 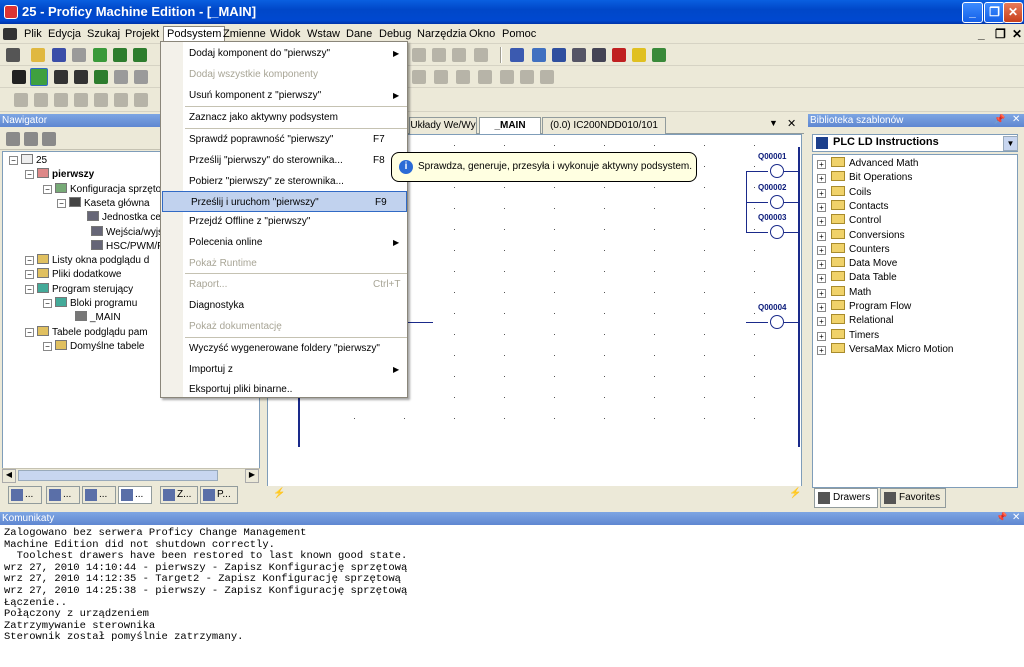 What do you see at coordinates (101, 100) in the screenshot?
I see `ladder-tool-5-icon` at bounding box center [101, 100].